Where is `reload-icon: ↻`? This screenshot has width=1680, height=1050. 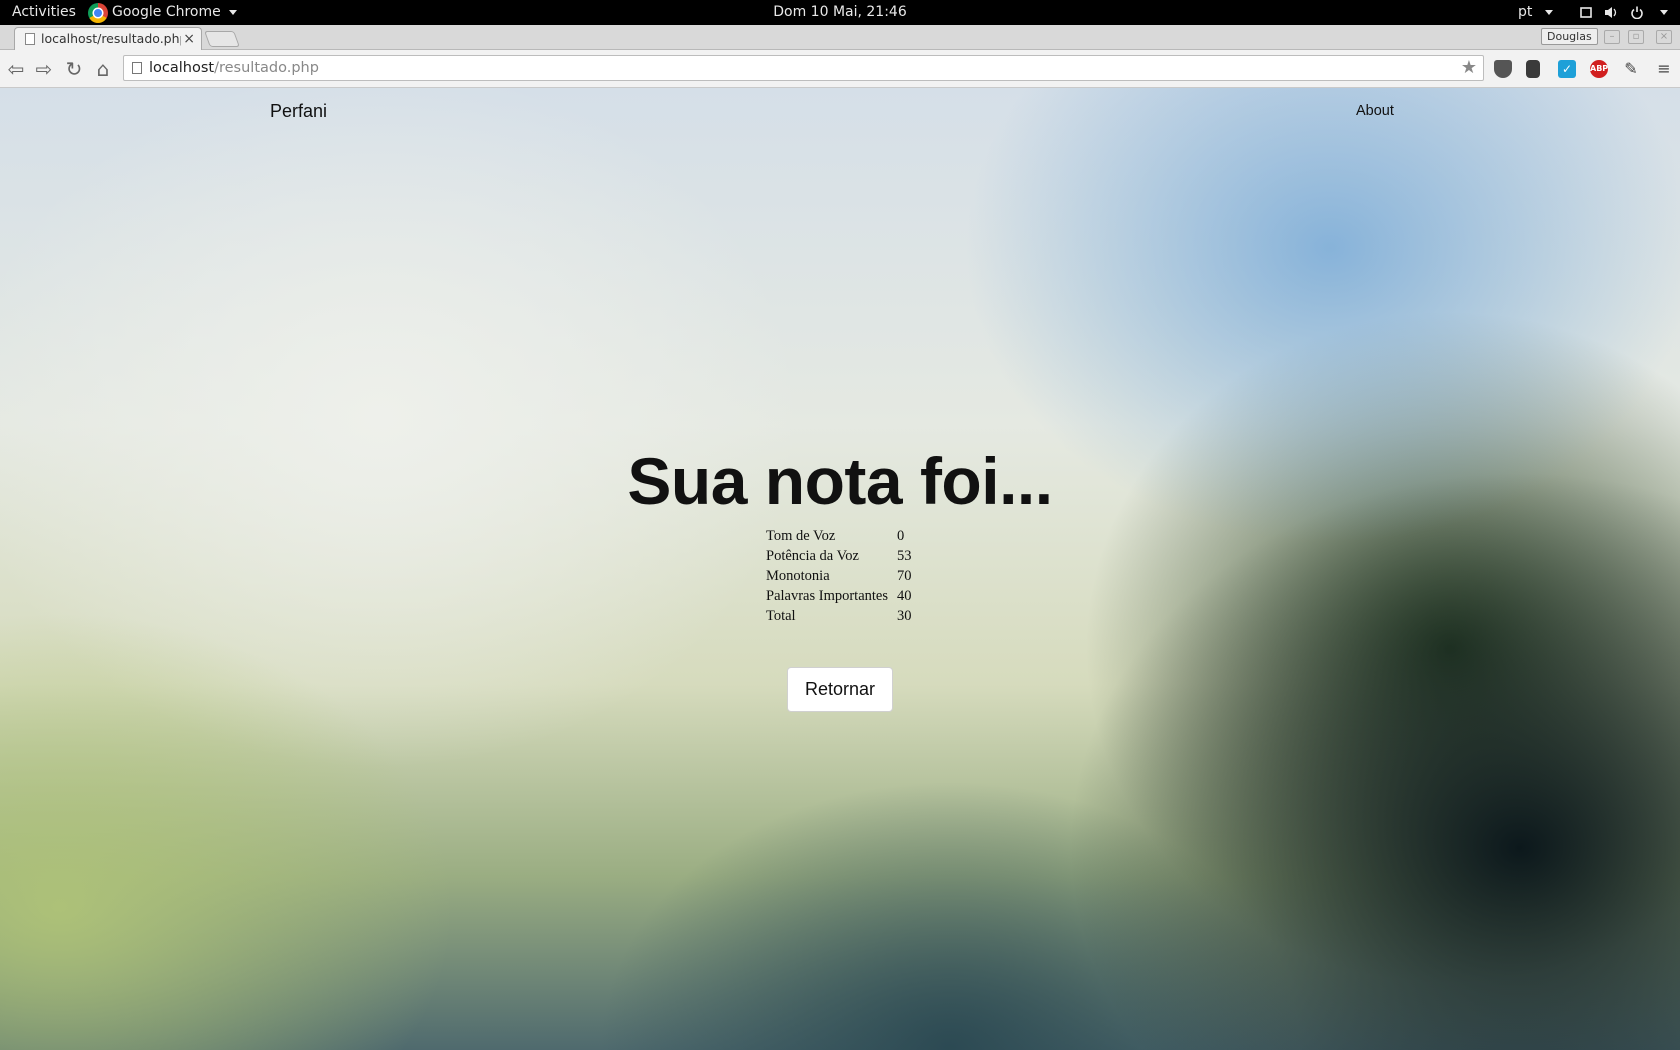
reload-icon: ↻ is located at coordinates (74, 69).